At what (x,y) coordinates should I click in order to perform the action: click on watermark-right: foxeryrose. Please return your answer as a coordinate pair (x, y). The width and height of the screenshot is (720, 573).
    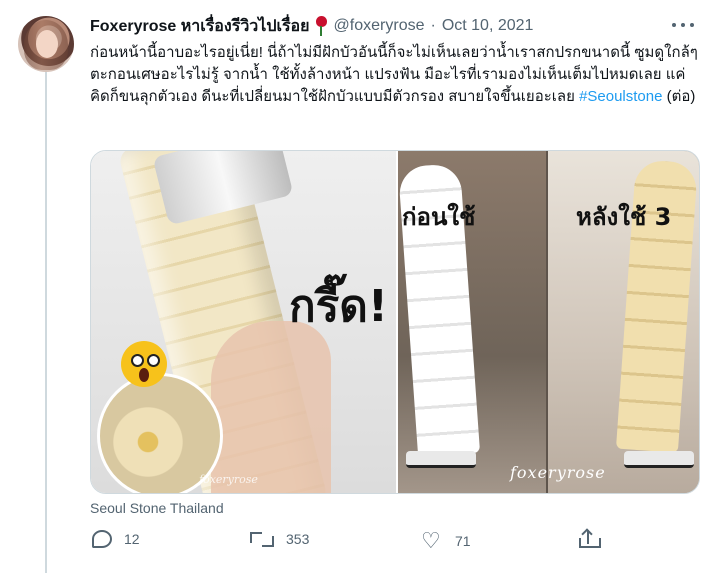
    Looking at the image, I should click on (558, 472).